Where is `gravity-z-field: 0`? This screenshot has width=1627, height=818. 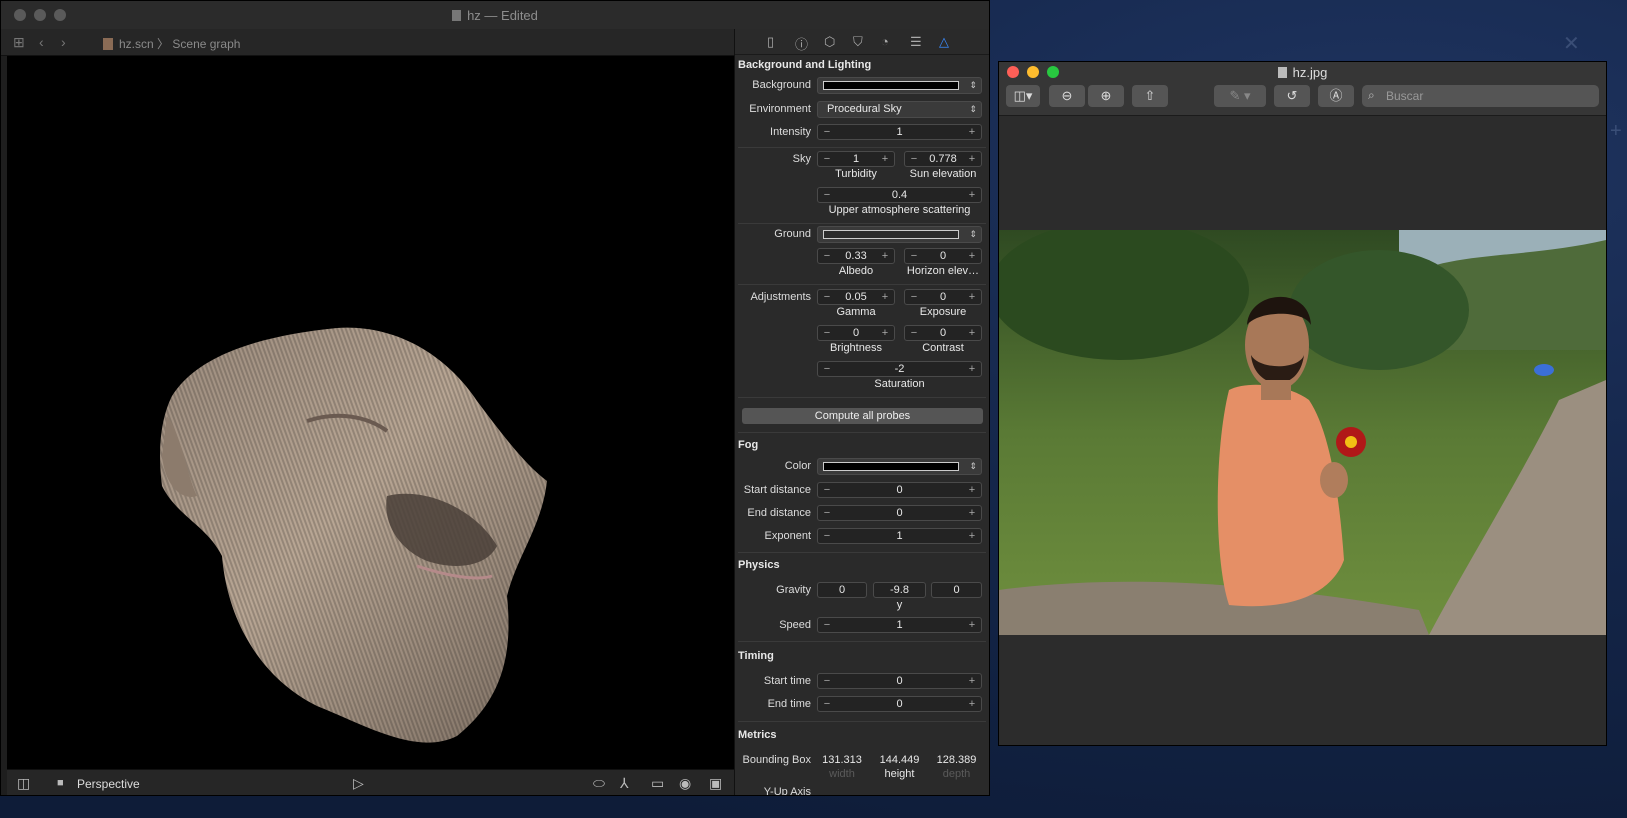
gravity-z-field: 0 is located at coordinates (956, 590).